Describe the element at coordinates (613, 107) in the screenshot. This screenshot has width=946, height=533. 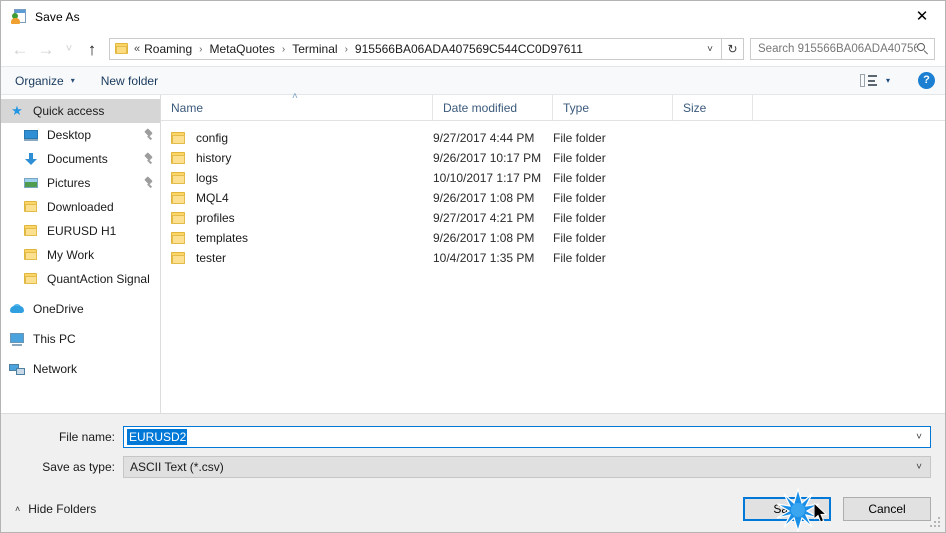
I see `column-header-type: Type` at that location.